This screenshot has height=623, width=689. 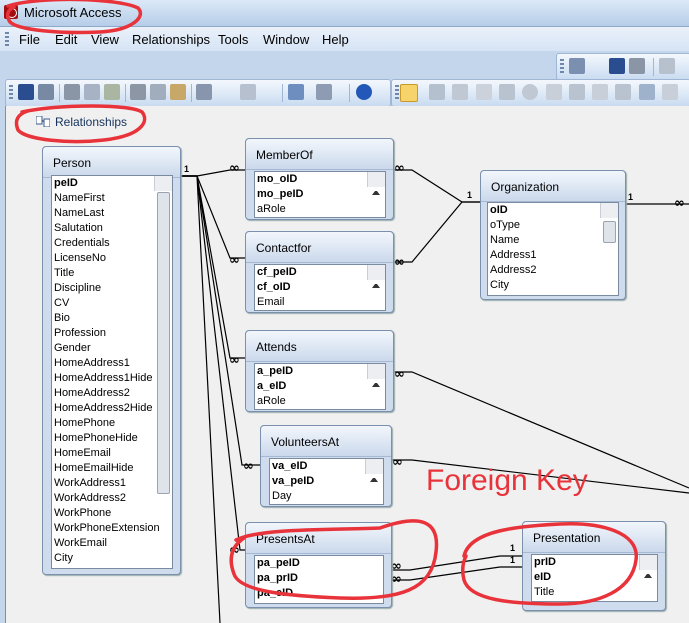 What do you see at coordinates (549, 564) in the screenshot?
I see `annotation-circle-presentation` at bounding box center [549, 564].